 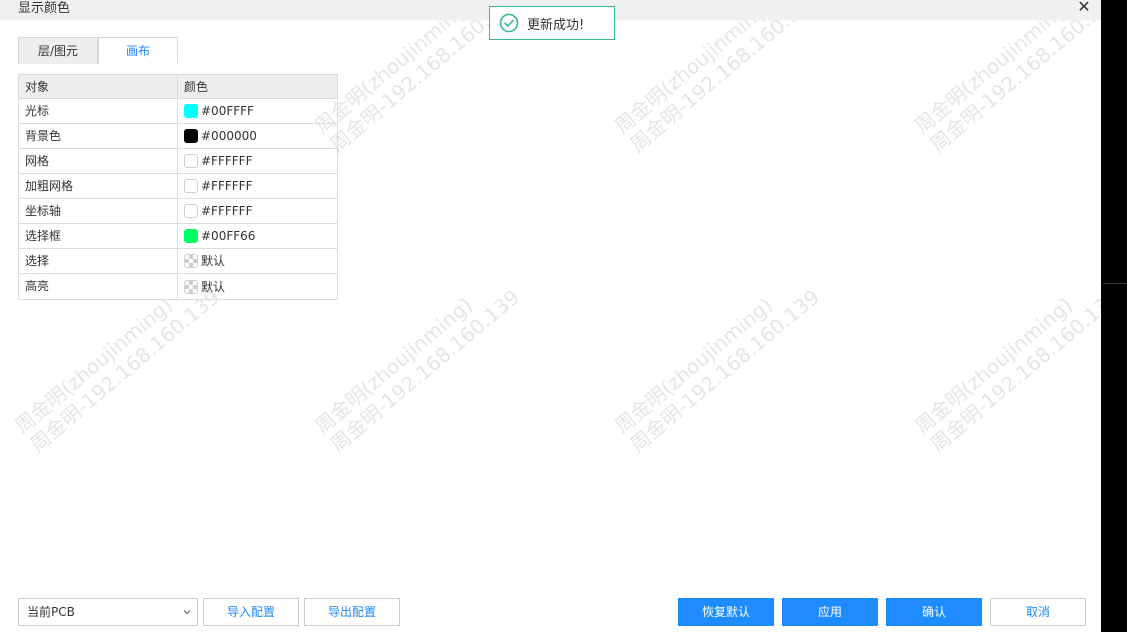 I want to click on toast-message: 更新成功!, so click(x=556, y=25).